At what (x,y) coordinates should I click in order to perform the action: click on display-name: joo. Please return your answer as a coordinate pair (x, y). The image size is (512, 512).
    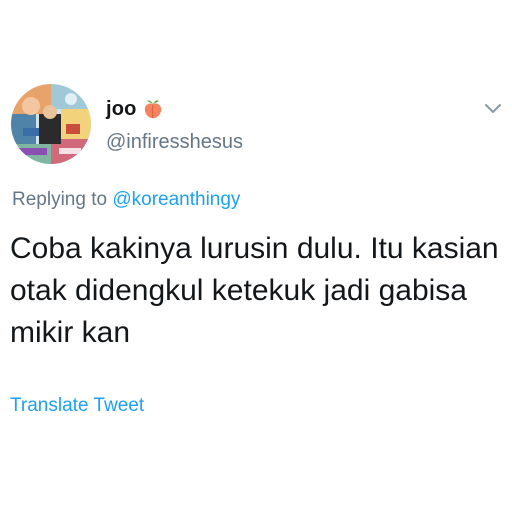
    Looking at the image, I should click on (121, 109).